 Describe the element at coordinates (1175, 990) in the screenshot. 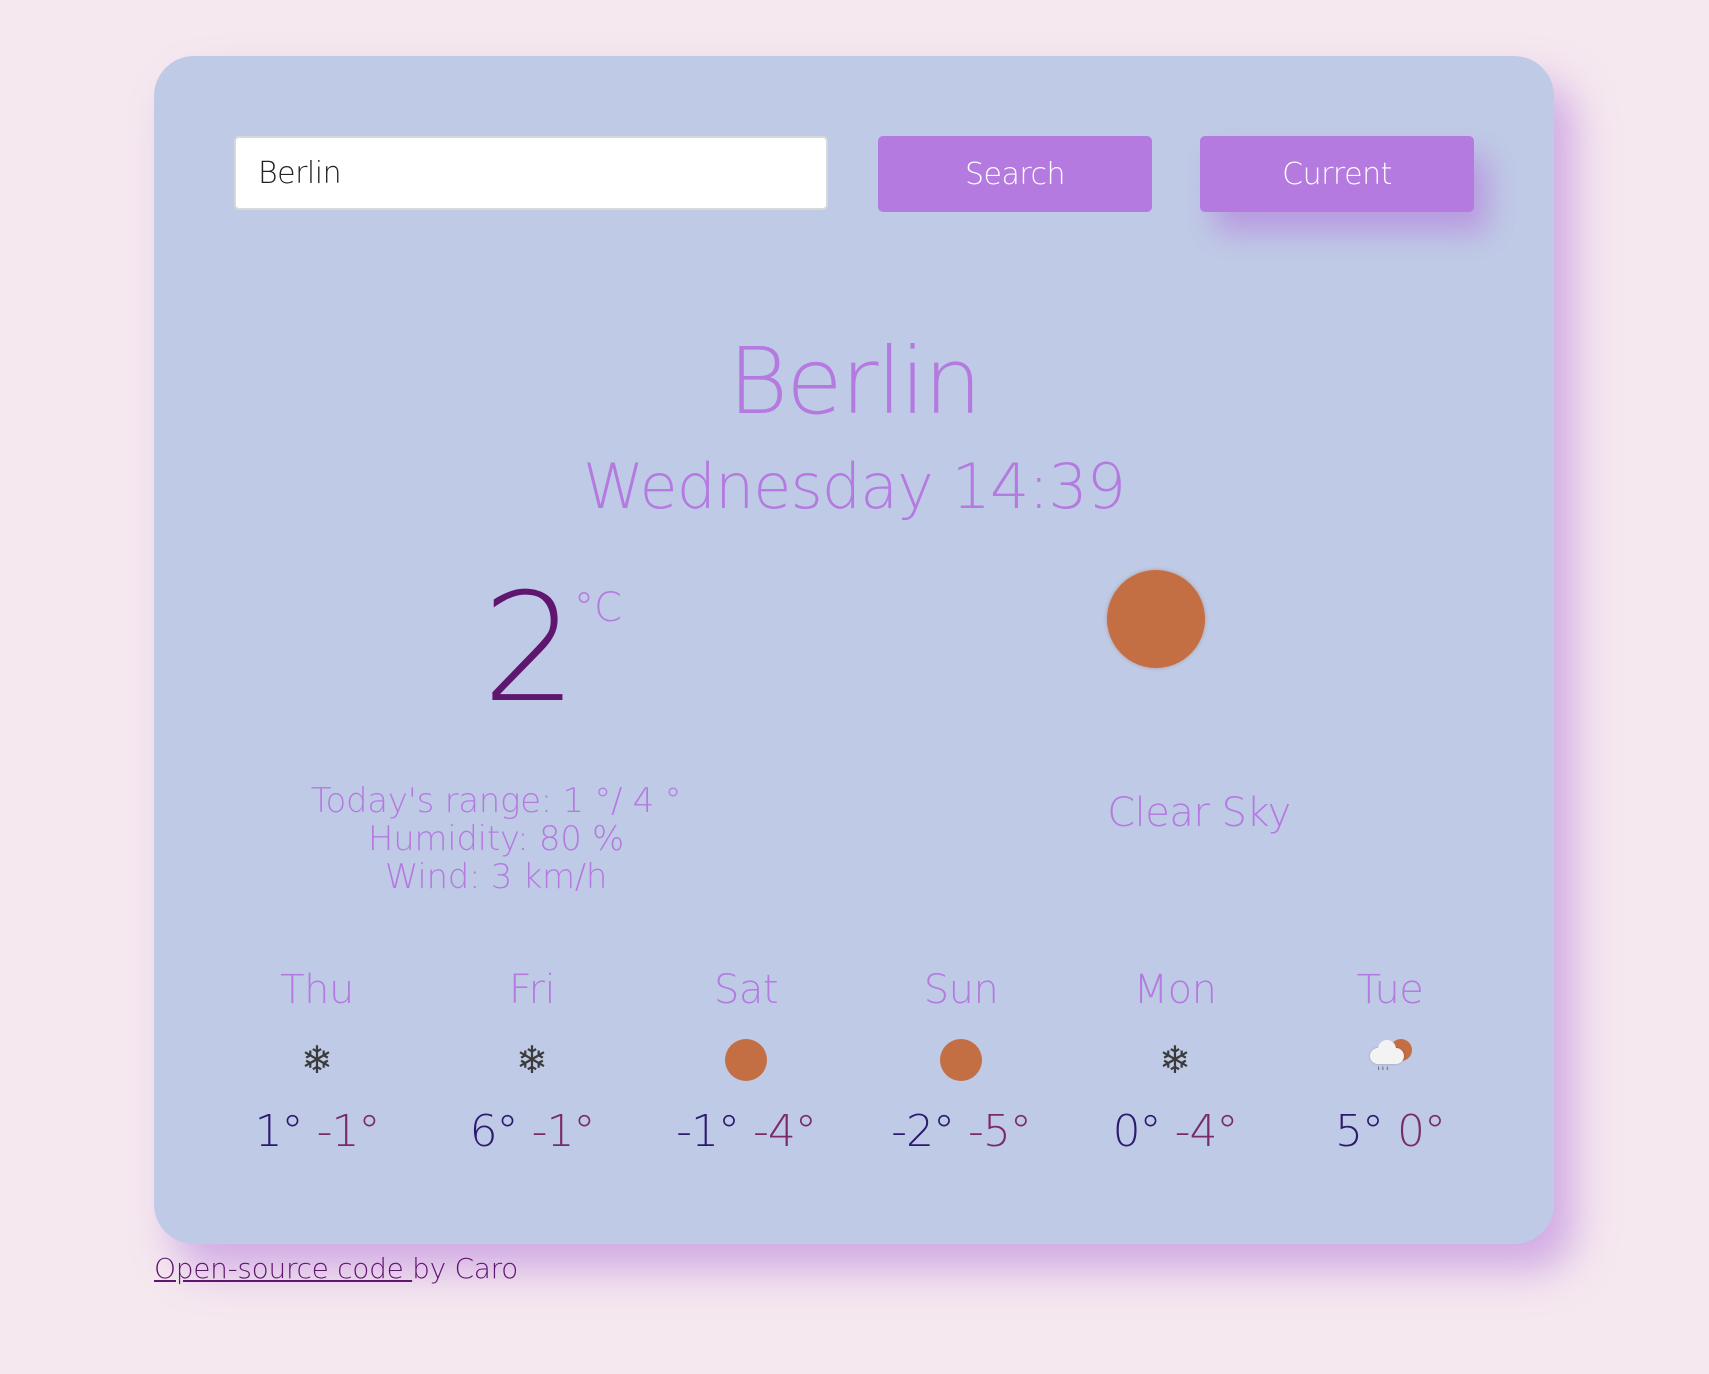

I see `forecast-day-name: Mon` at that location.